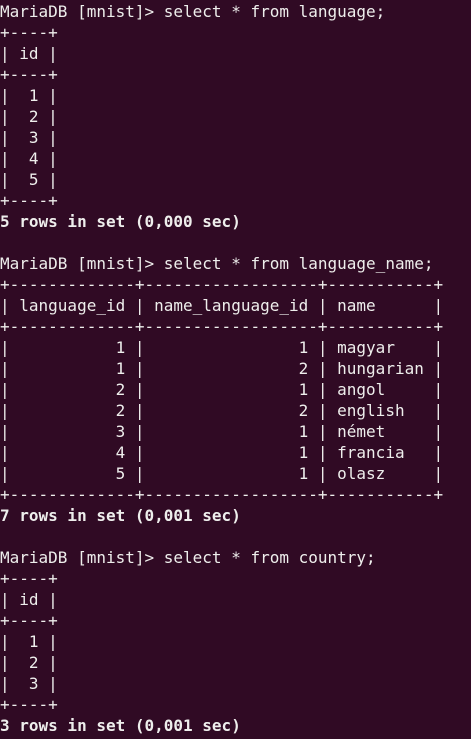 The width and height of the screenshot is (471, 739). I want to click on result-summary-line: 5 rows in set (0,000 sec), so click(120, 221).